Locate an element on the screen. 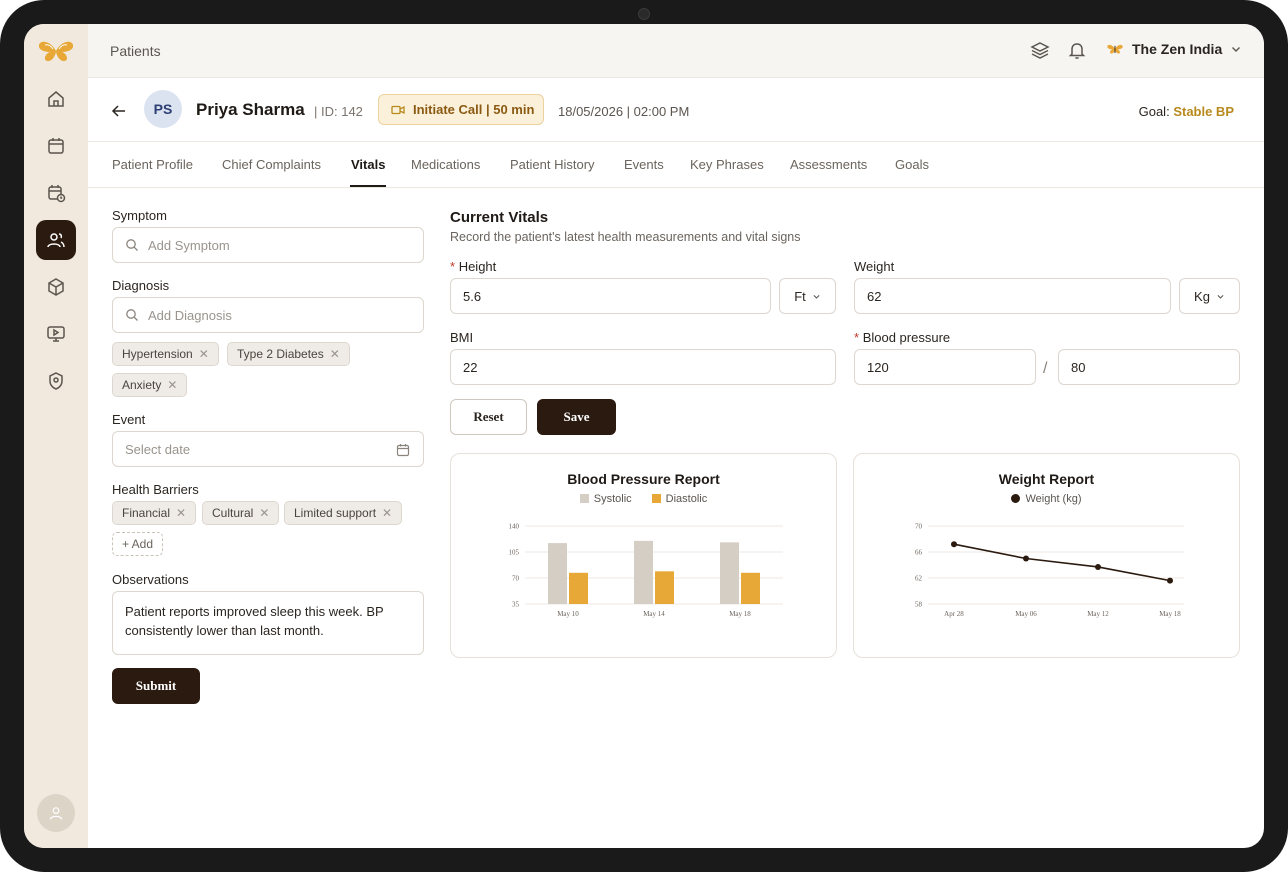  weight-unit-value: Kg is located at coordinates (1202, 296).